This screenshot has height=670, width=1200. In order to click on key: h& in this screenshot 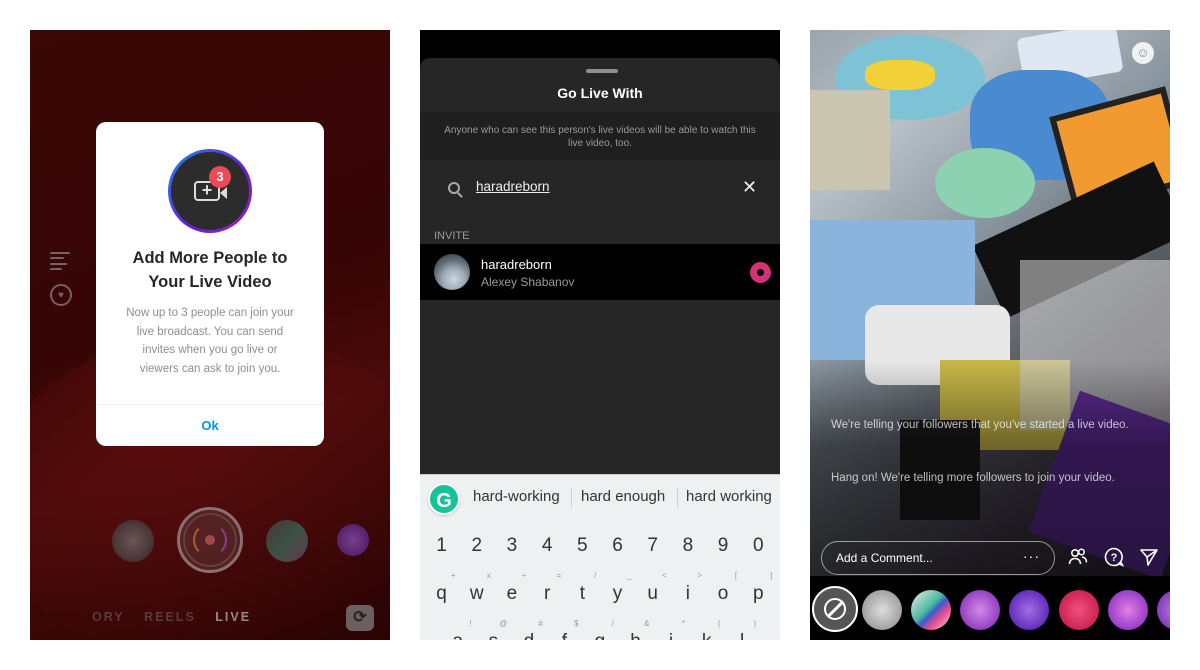, I will do `click(636, 629)`.